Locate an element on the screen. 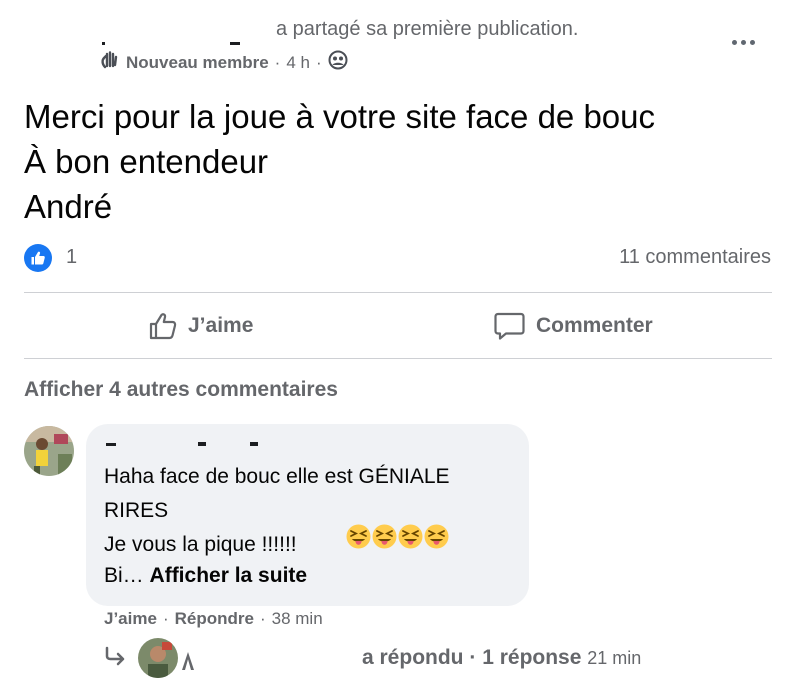 This screenshot has width=800, height=678. reply-count-link: 1 réponse is located at coordinates (531, 657).